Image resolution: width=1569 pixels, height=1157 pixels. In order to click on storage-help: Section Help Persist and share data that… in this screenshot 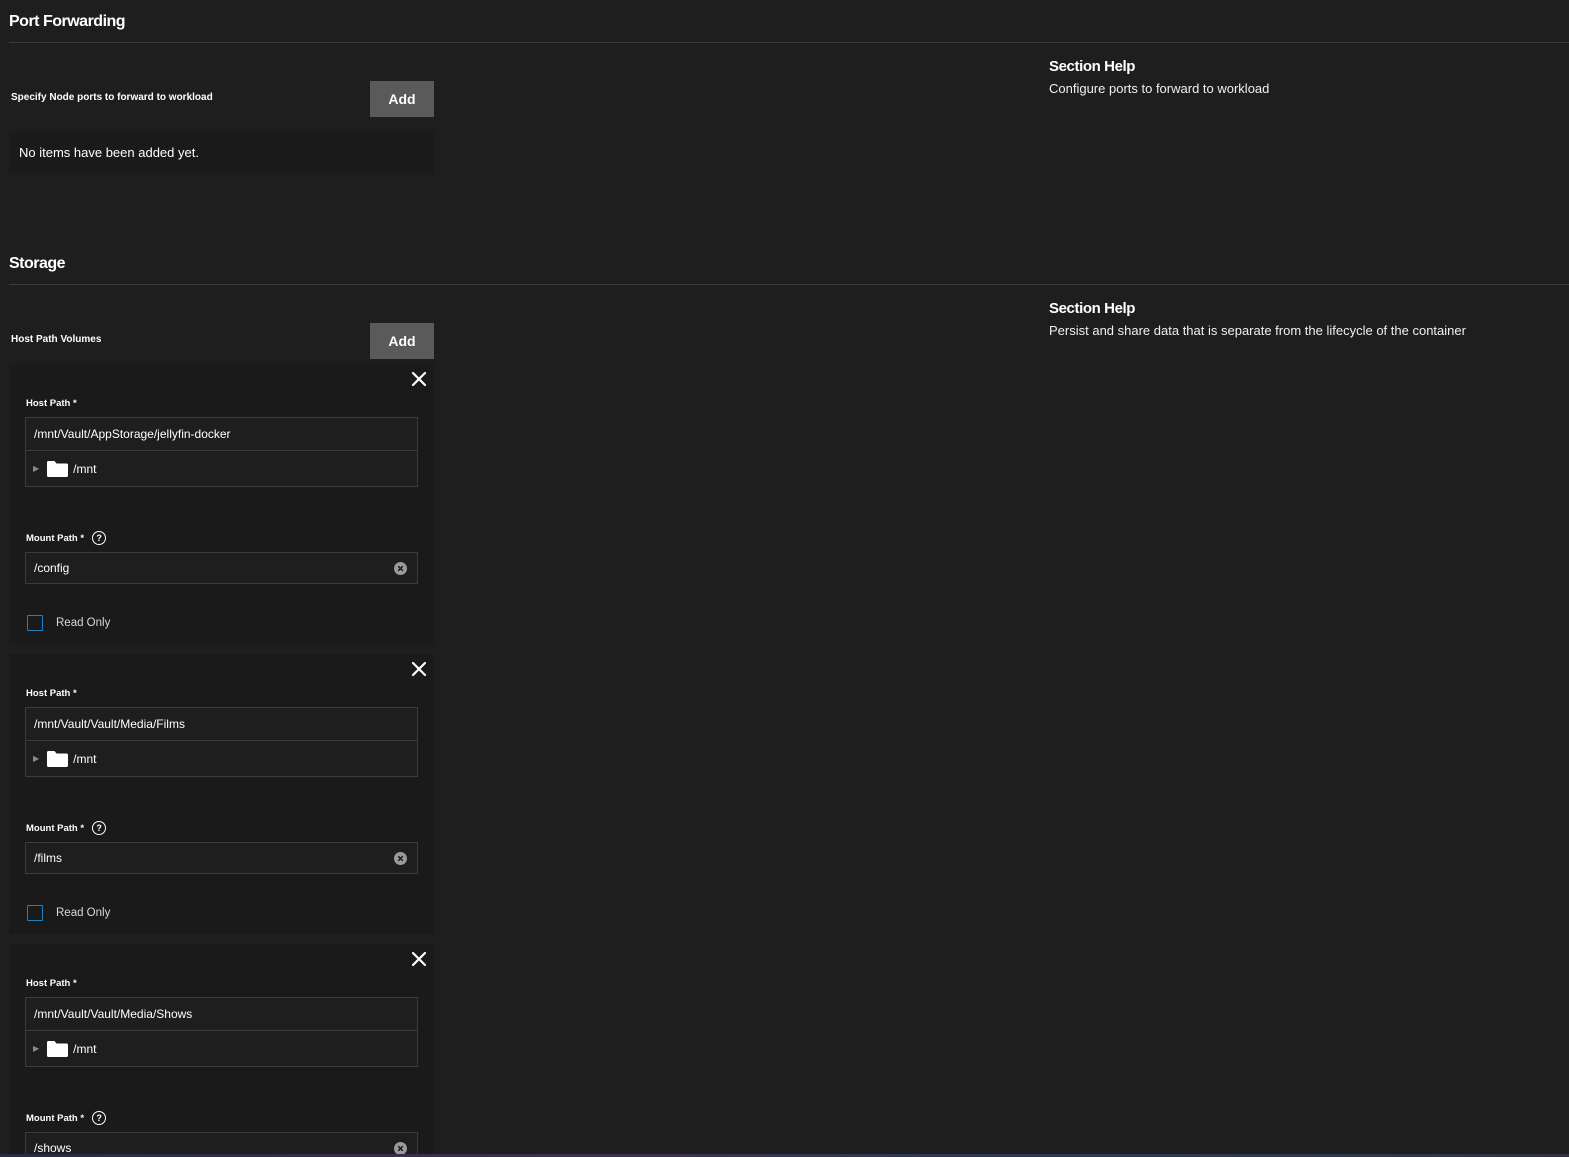, I will do `click(1257, 319)`.